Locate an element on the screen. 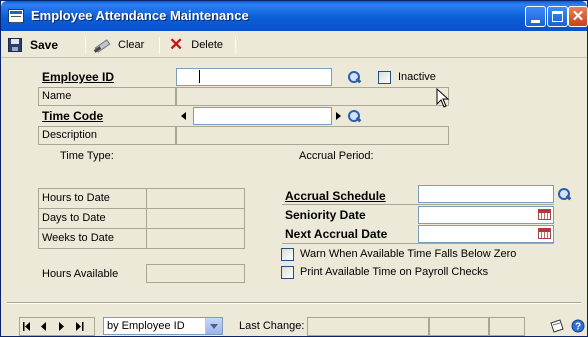  minimize-button is located at coordinates (535, 16).